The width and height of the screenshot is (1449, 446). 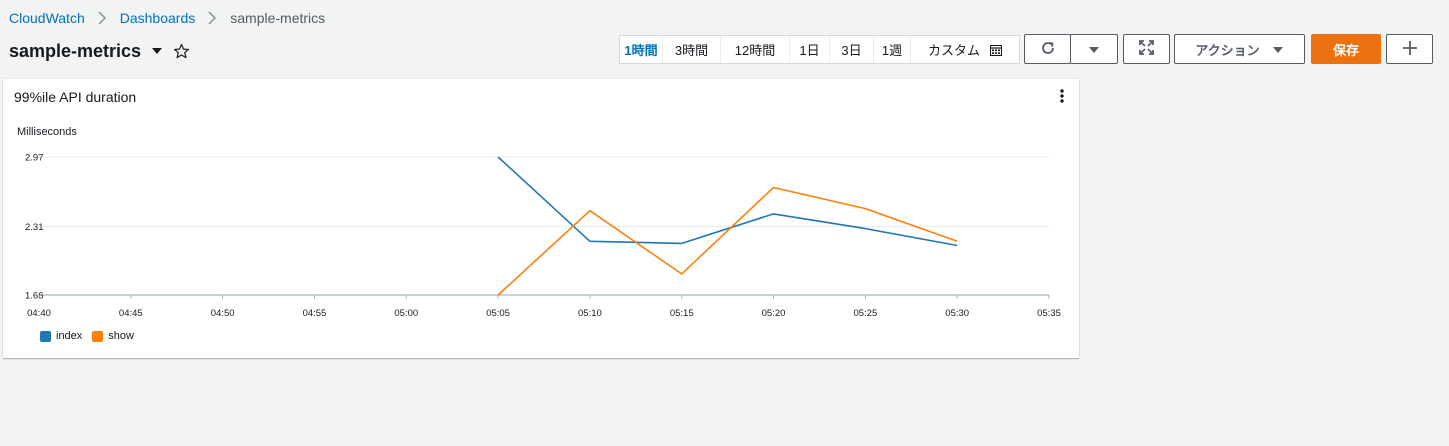 What do you see at coordinates (996, 50) in the screenshot?
I see `calendar-icon` at bounding box center [996, 50].